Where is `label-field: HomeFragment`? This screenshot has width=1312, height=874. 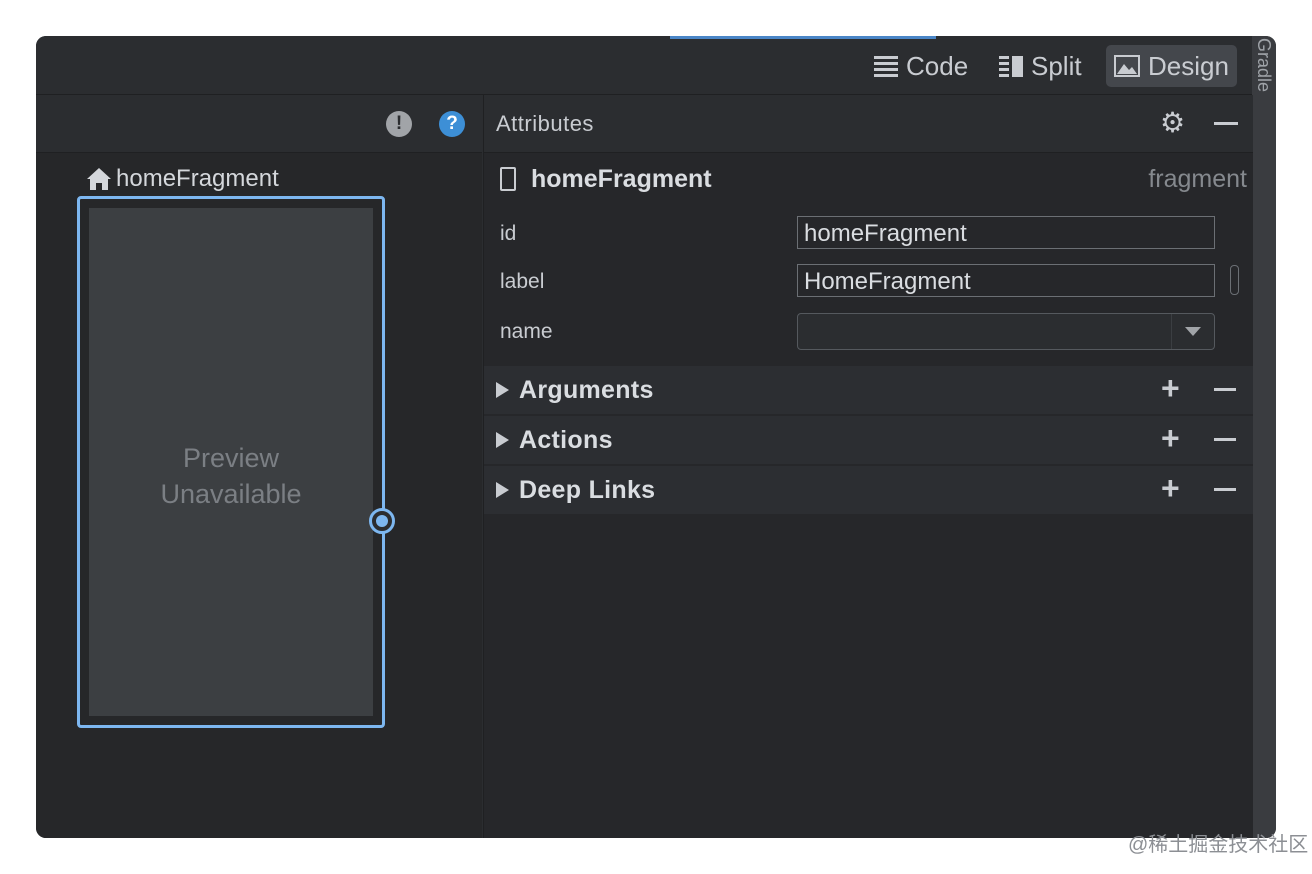 label-field: HomeFragment is located at coordinates (1006, 280).